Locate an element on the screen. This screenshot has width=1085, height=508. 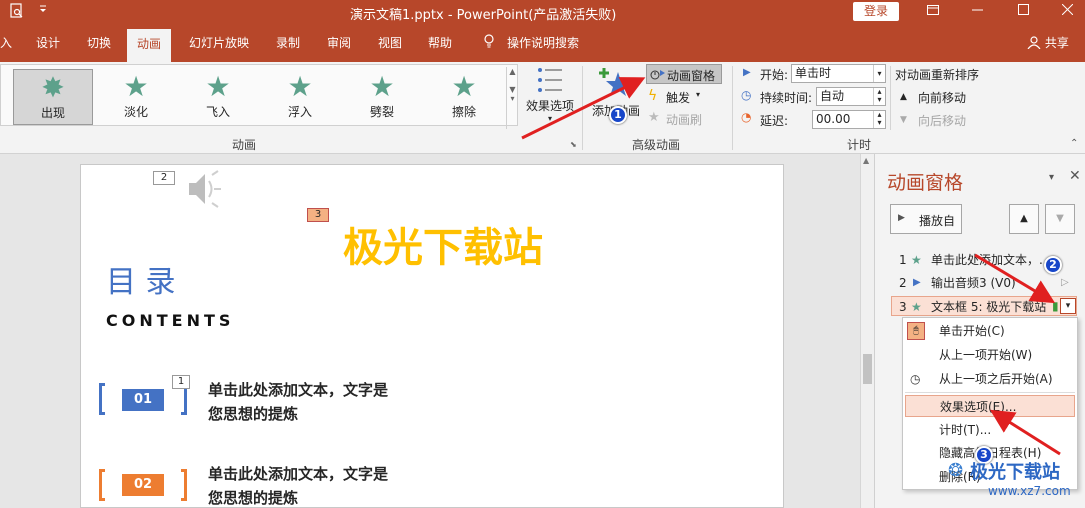
dialog-launcher-icon: ⬊ is located at coordinates (573, 144).